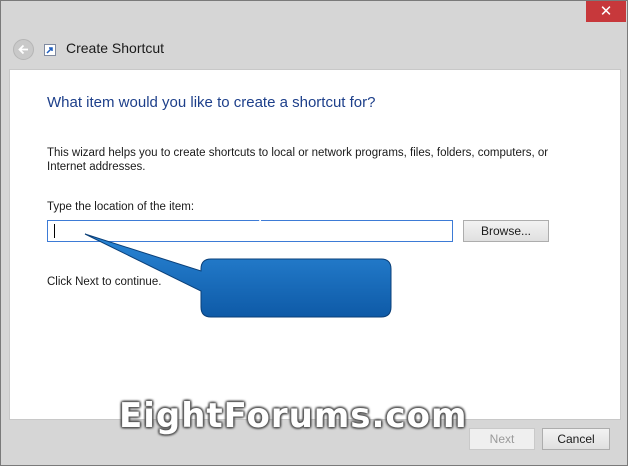 This screenshot has height=466, width=628. What do you see at coordinates (502, 439) in the screenshot?
I see `next-button: Next` at bounding box center [502, 439].